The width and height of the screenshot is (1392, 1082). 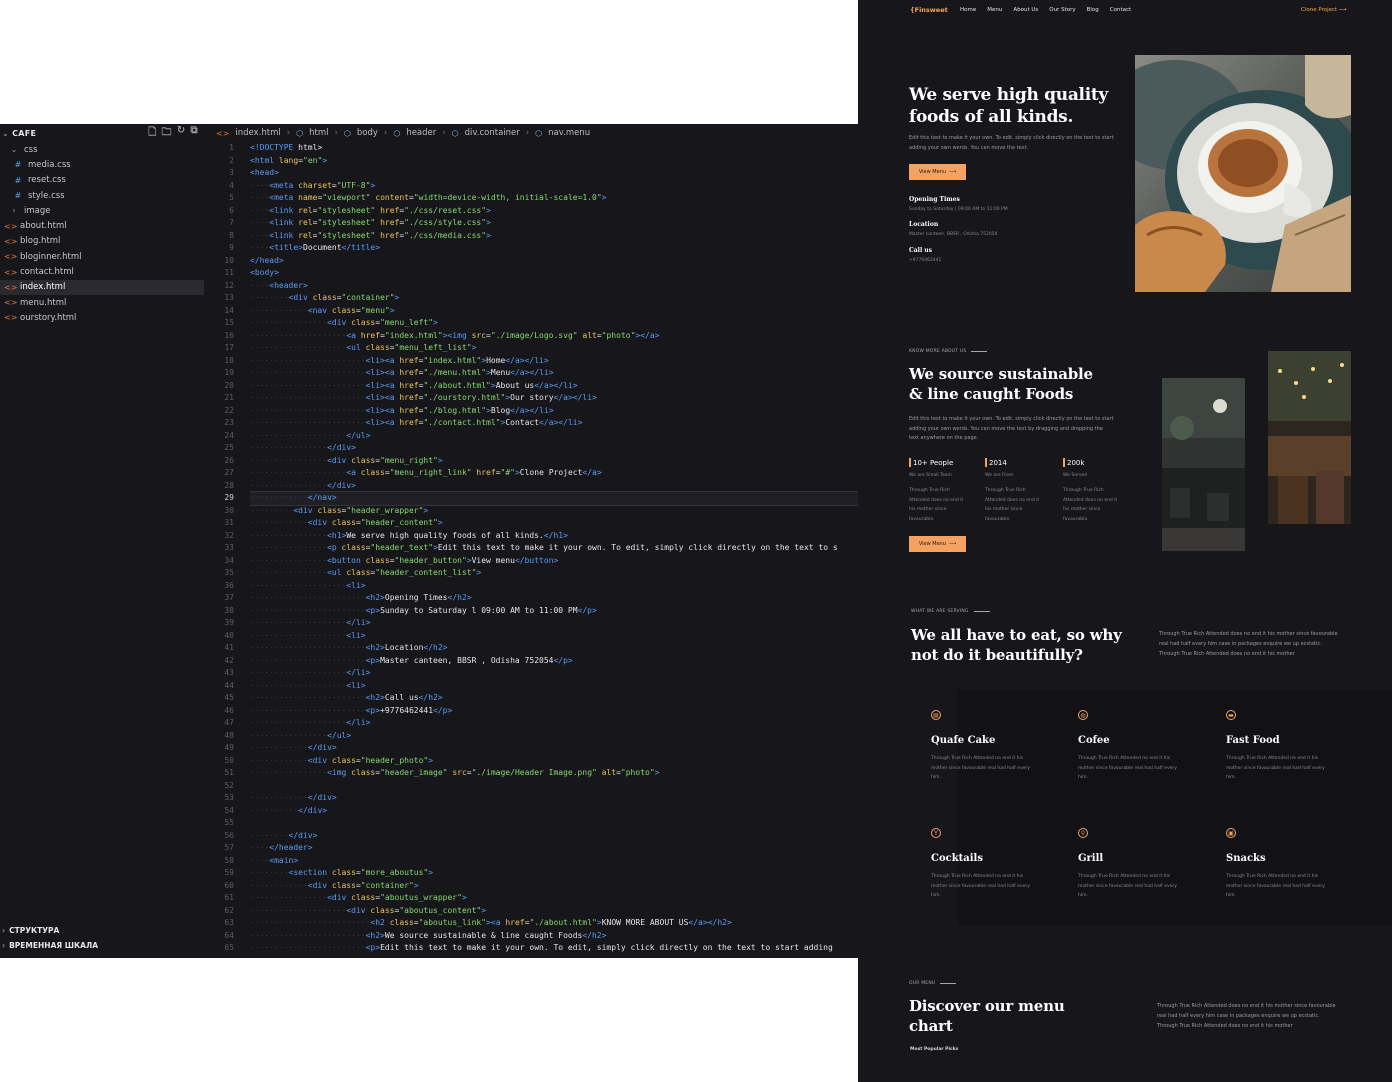 I want to click on code-line: ············<div class="header_content">, so click(x=554, y=523).